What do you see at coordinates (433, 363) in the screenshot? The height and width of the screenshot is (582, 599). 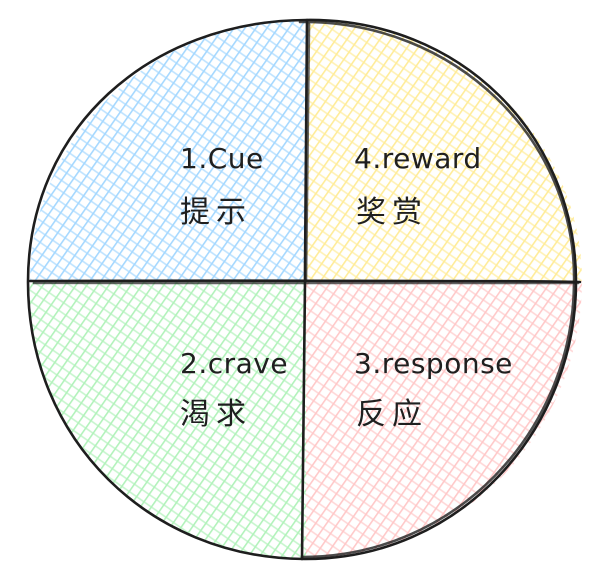 I see `label-response: 3.response` at bounding box center [433, 363].